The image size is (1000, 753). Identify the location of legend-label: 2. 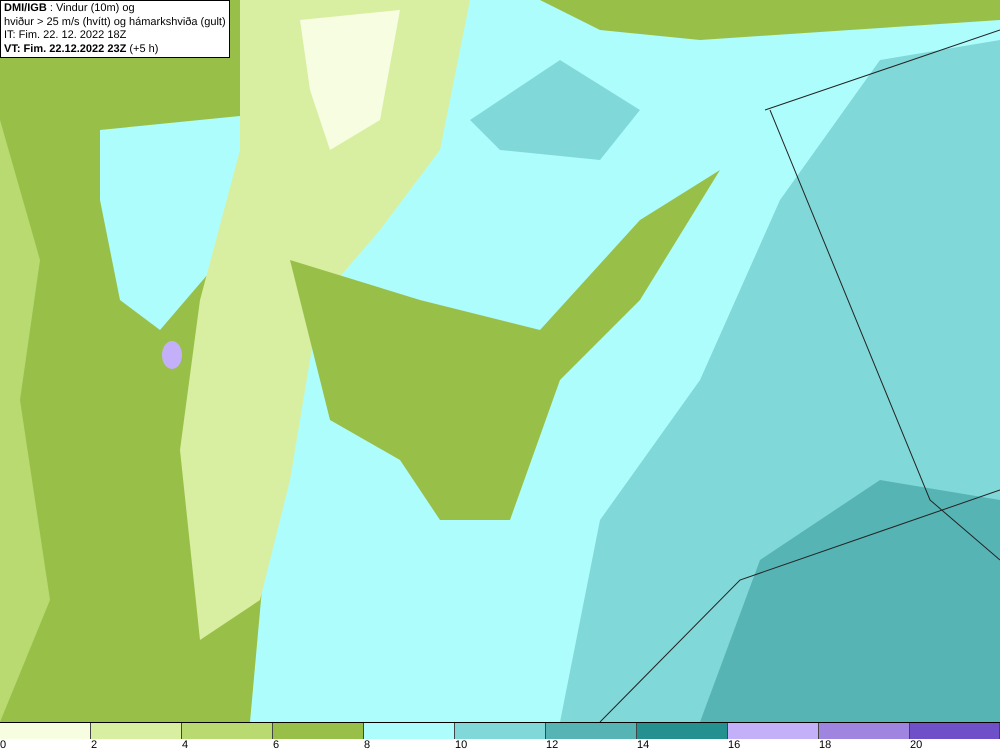
(94, 745).